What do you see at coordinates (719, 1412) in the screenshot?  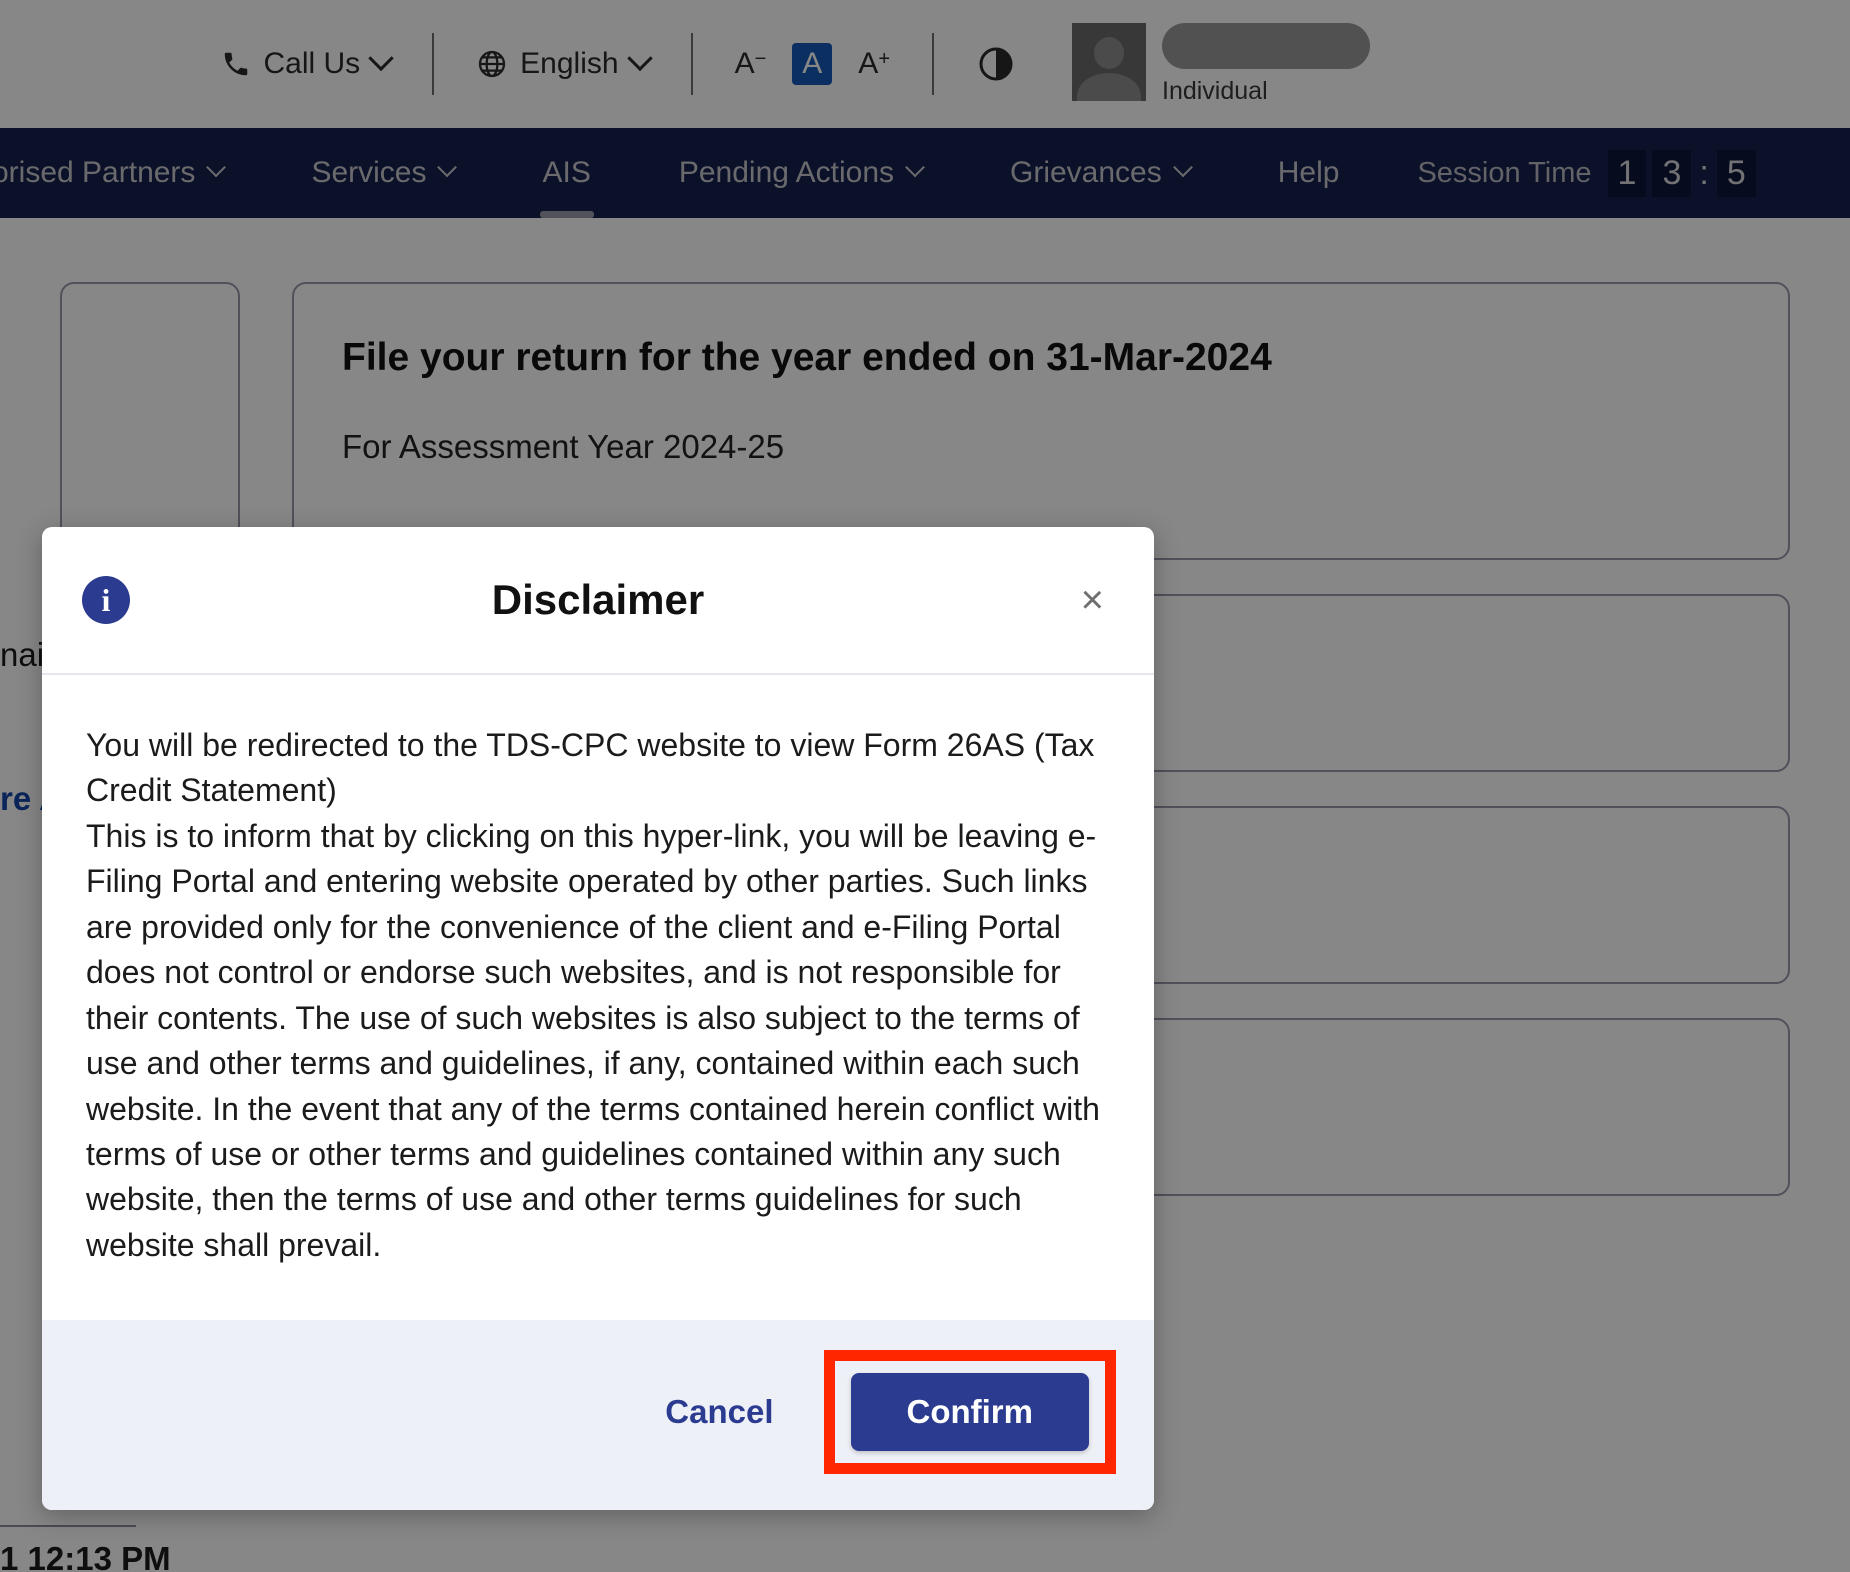 I see `cancel-button: Cancel` at bounding box center [719, 1412].